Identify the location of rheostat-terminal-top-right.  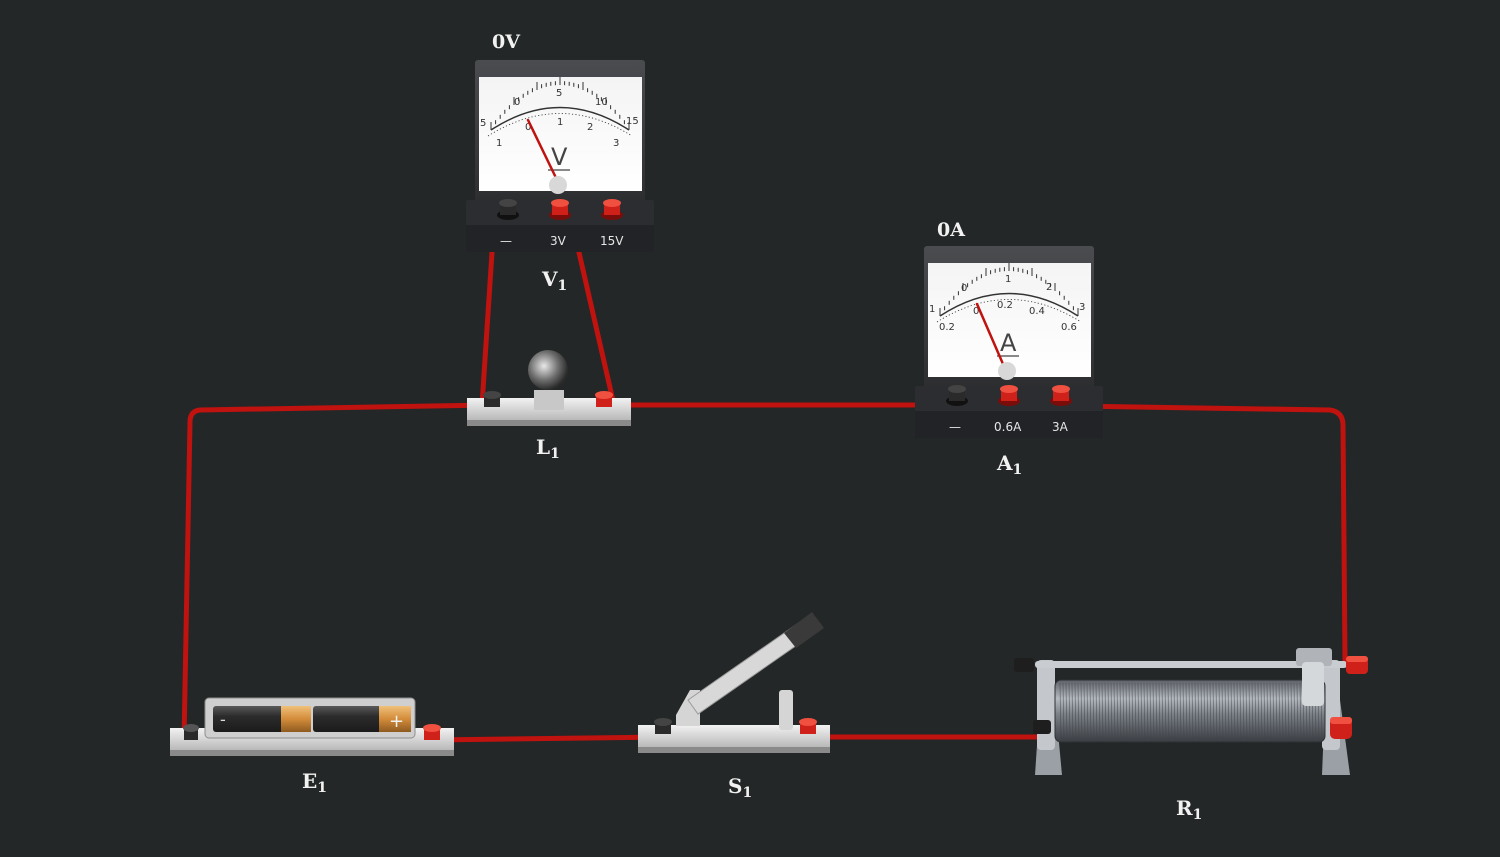
(1357, 665).